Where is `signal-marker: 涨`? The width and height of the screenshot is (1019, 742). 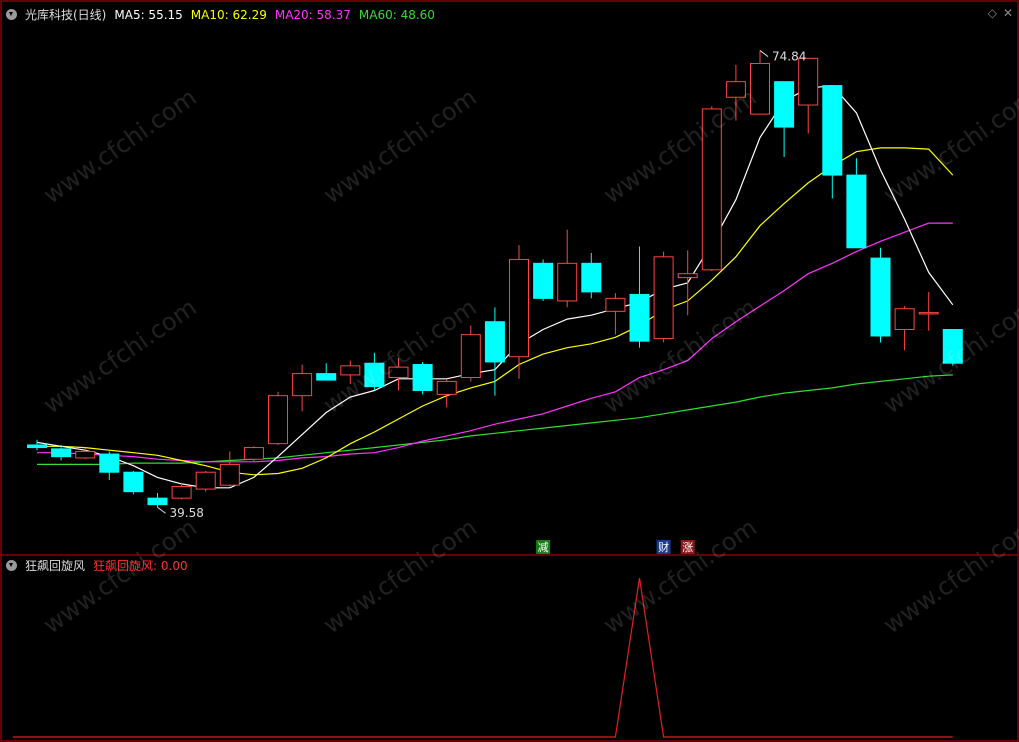 signal-marker: 涨 is located at coordinates (687, 547).